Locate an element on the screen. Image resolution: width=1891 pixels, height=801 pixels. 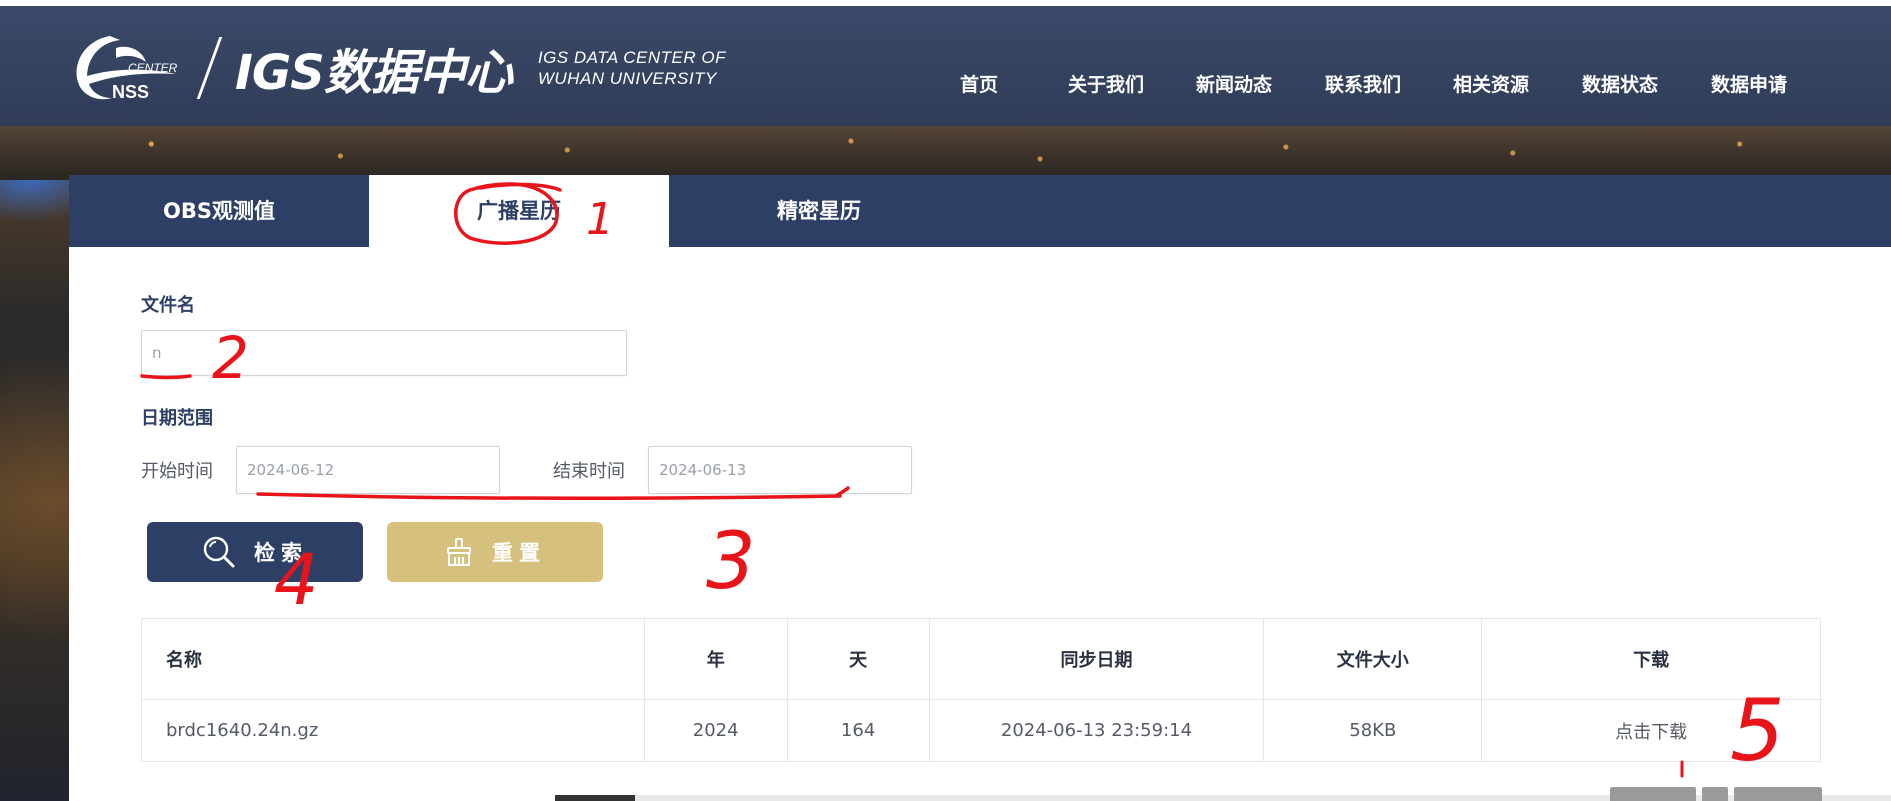
date-range-label: 日期范围 is located at coordinates (177, 418).